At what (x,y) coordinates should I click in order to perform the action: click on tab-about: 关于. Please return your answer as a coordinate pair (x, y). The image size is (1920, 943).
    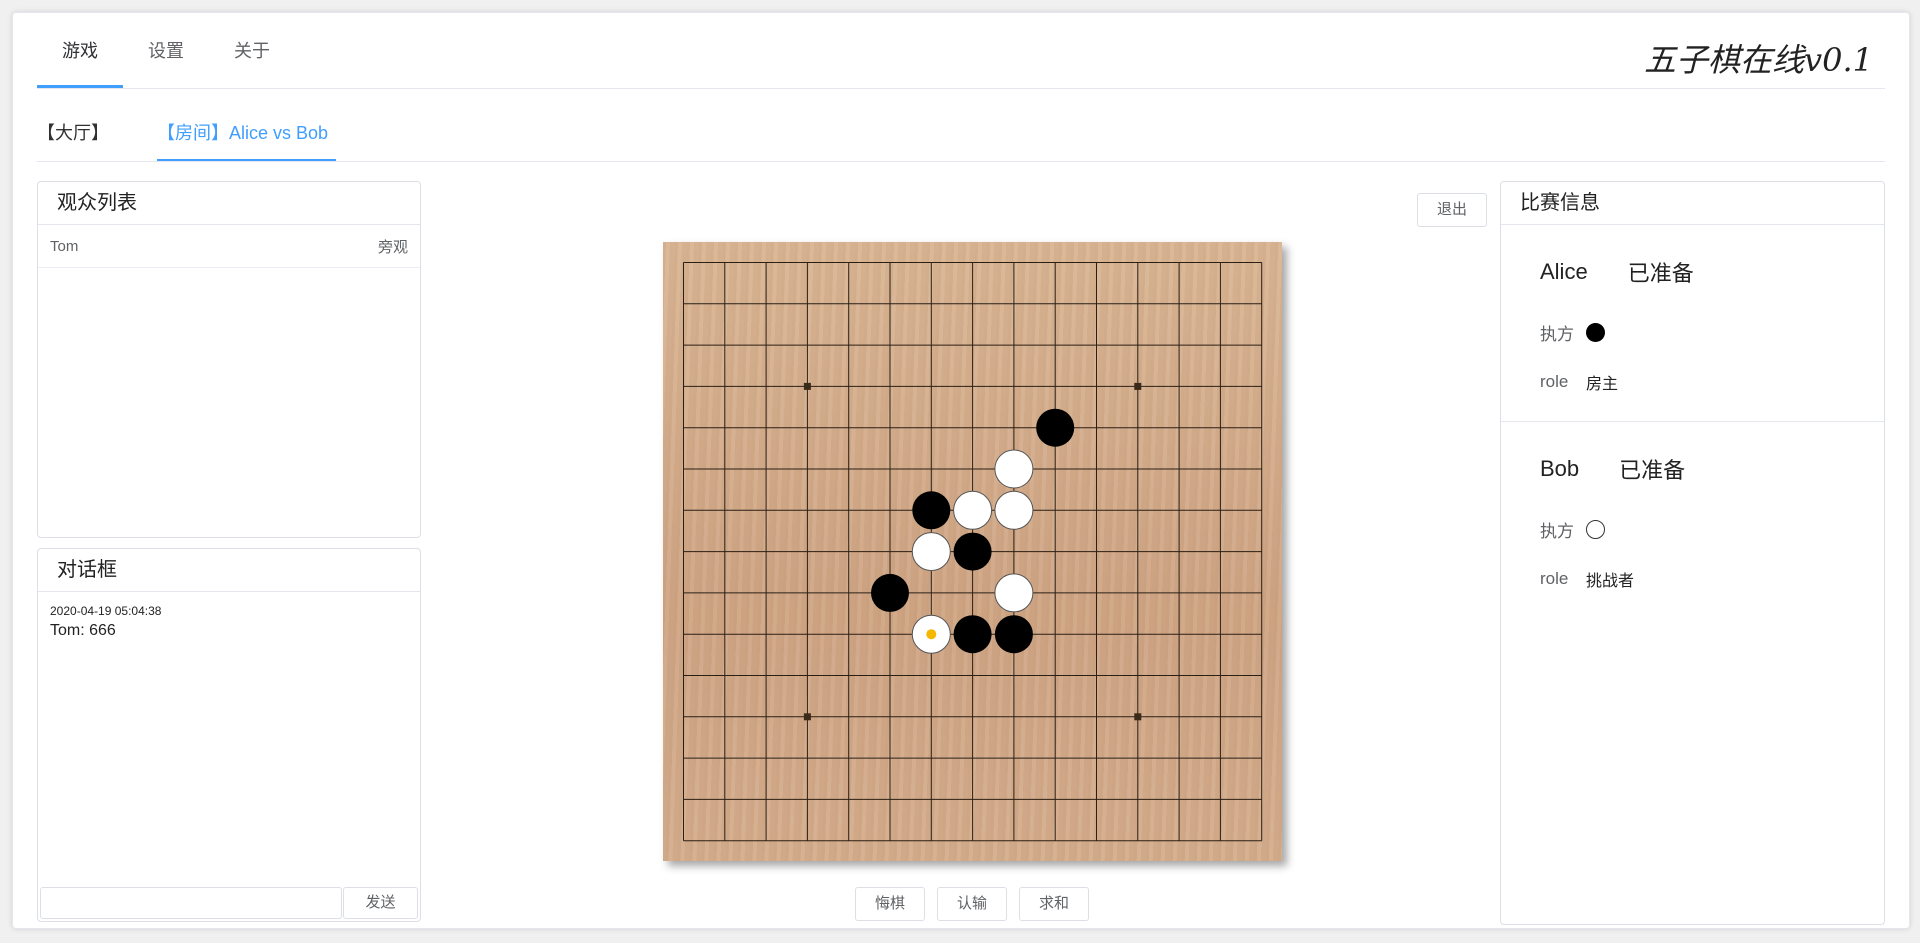
    Looking at the image, I should click on (252, 50).